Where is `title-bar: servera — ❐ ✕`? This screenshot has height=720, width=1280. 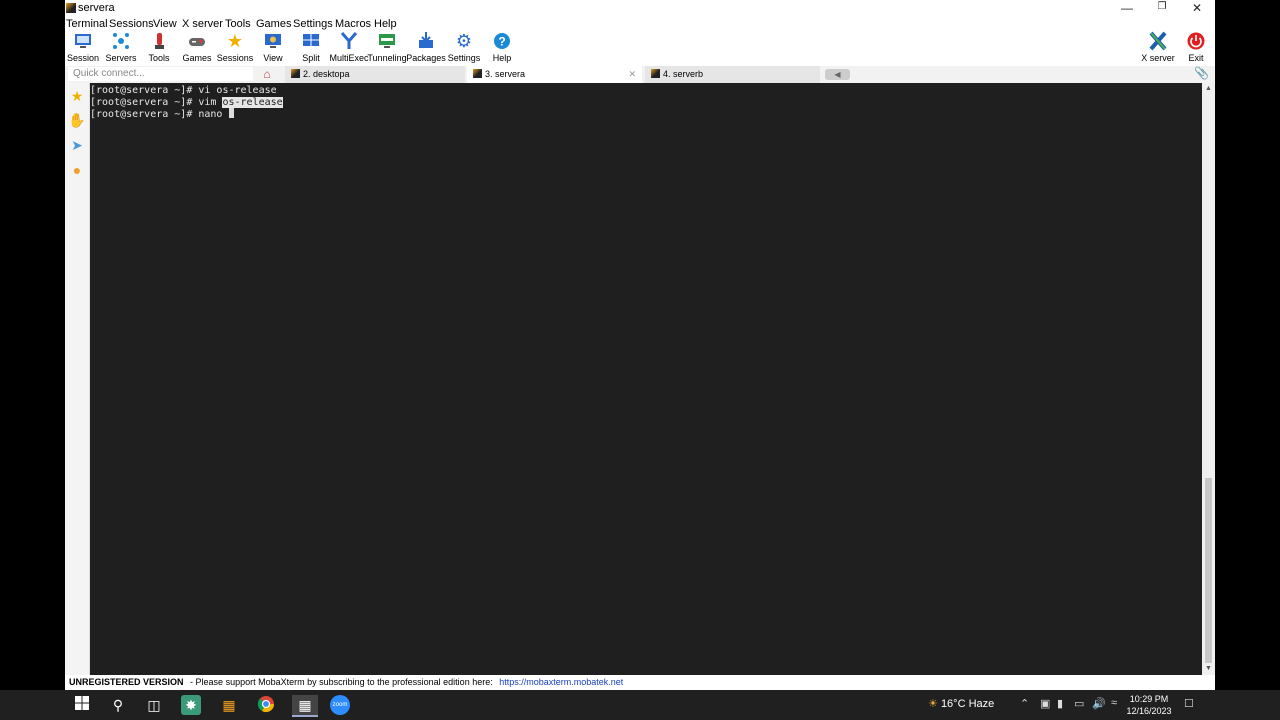
title-bar: servera — ❐ ✕ is located at coordinates (640, 8).